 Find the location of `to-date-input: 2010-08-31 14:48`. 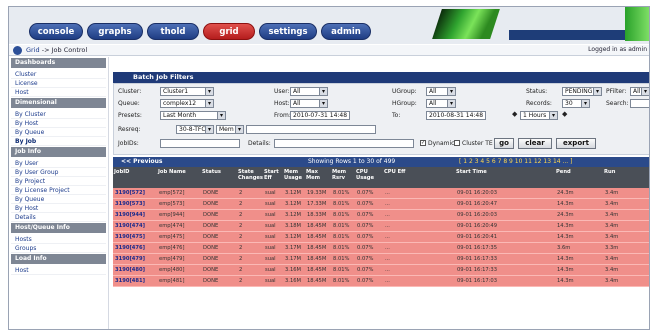

to-date-input: 2010-08-31 14:48 is located at coordinates (456, 115).